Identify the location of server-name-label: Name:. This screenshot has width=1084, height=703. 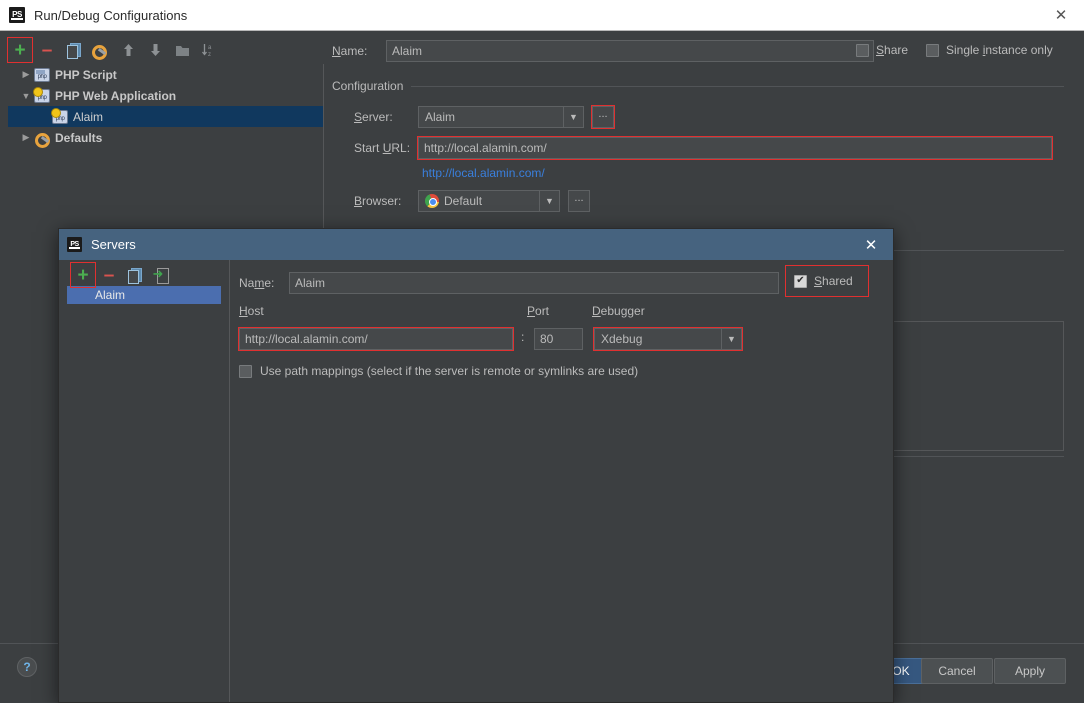
(257, 283).